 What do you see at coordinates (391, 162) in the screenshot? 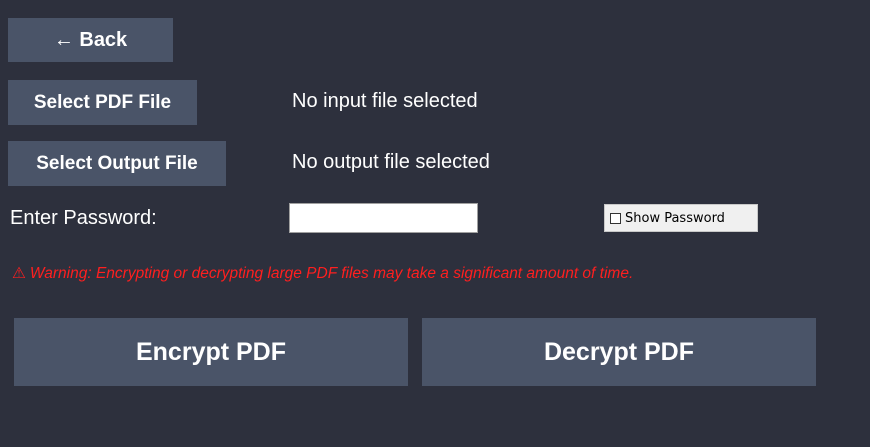
I see `output-file-status: No output file selected` at bounding box center [391, 162].